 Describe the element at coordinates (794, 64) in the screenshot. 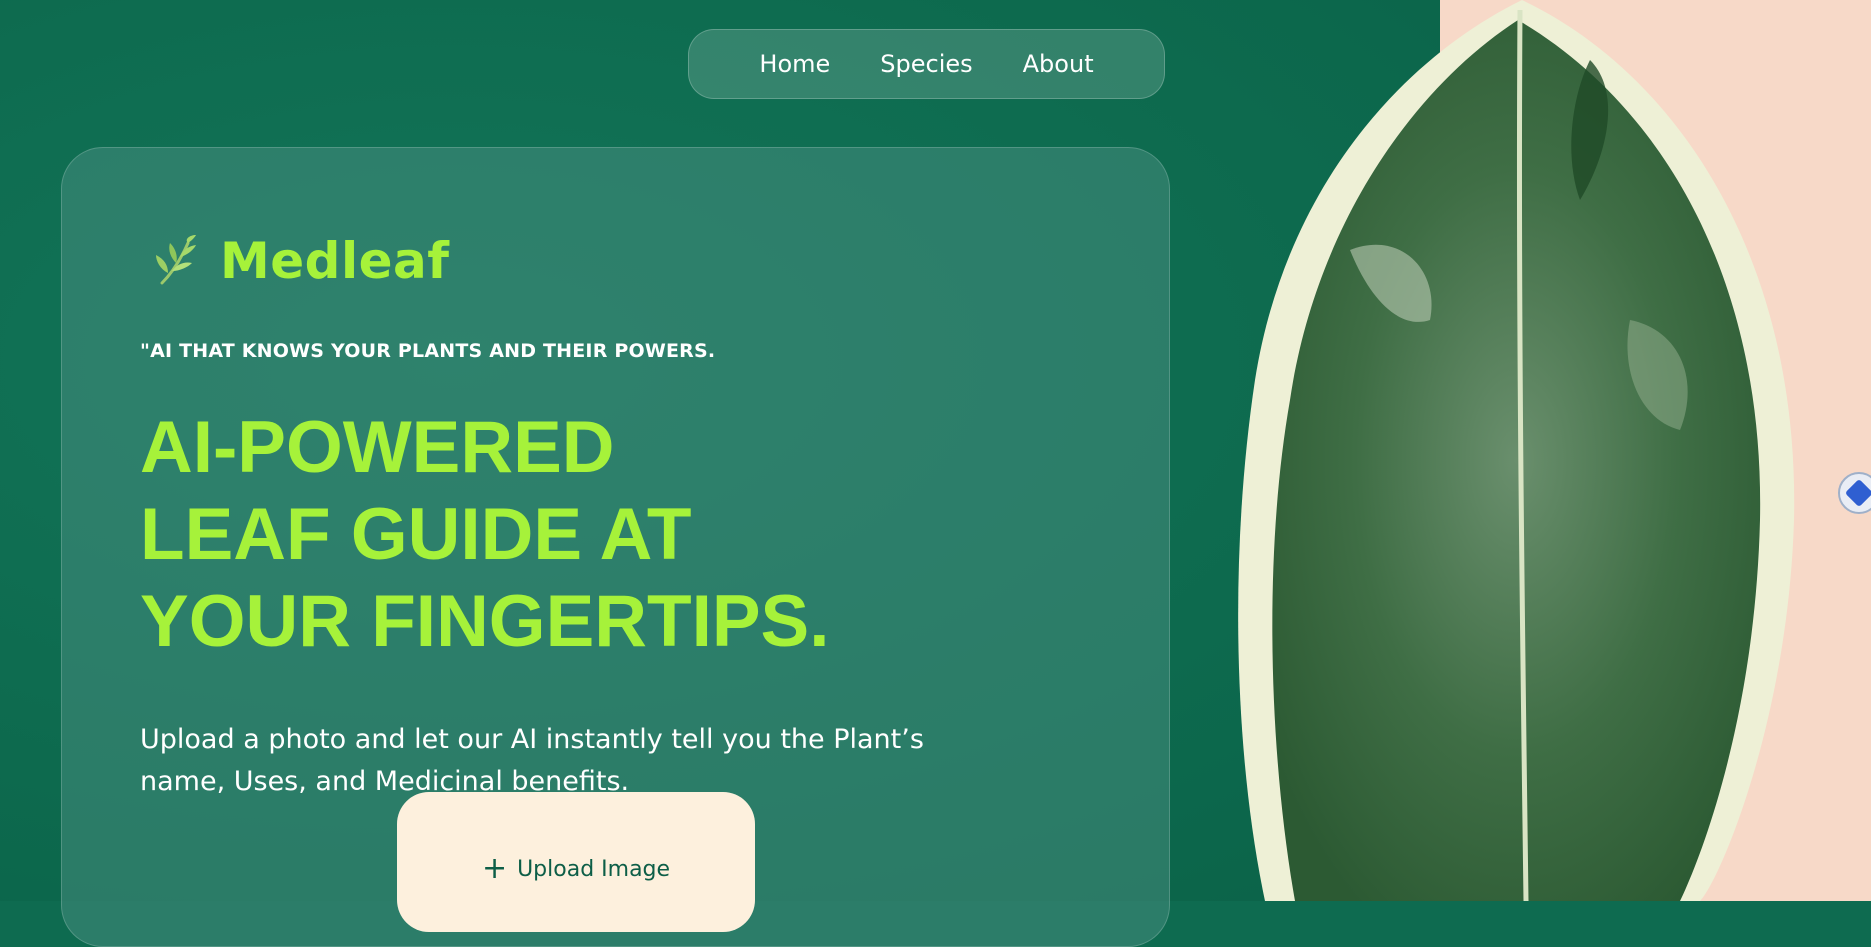

I see `nav-home: Home` at that location.